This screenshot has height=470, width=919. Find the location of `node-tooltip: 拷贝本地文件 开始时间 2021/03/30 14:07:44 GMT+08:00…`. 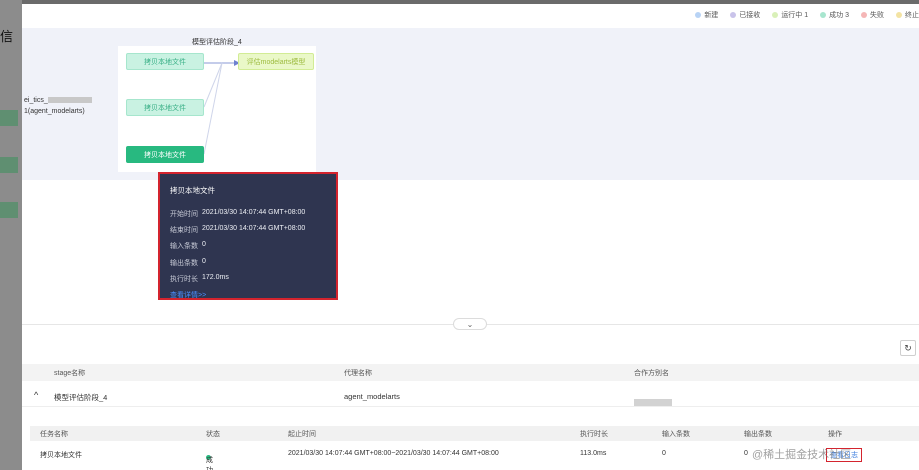

node-tooltip: 拷贝本地文件 开始时间 2021/03/30 14:07:44 GMT+08:00… is located at coordinates (248, 236).